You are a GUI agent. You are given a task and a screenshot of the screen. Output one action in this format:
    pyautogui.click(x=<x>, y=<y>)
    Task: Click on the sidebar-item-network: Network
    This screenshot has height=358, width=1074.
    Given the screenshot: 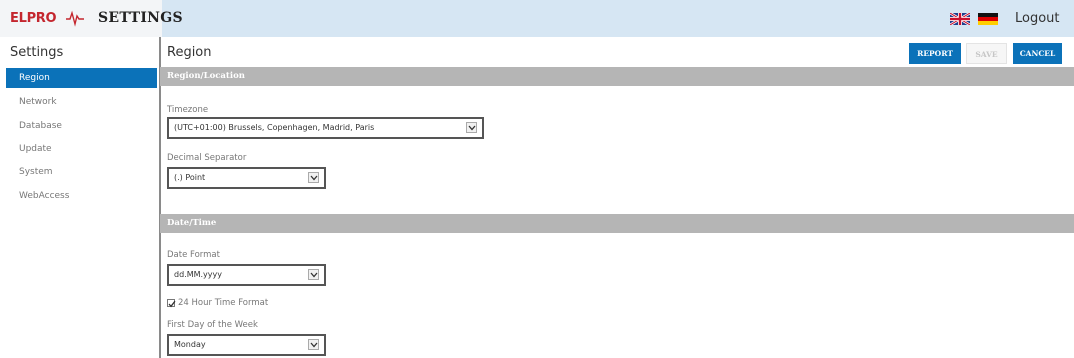 What is the action you would take?
    pyautogui.click(x=81, y=102)
    